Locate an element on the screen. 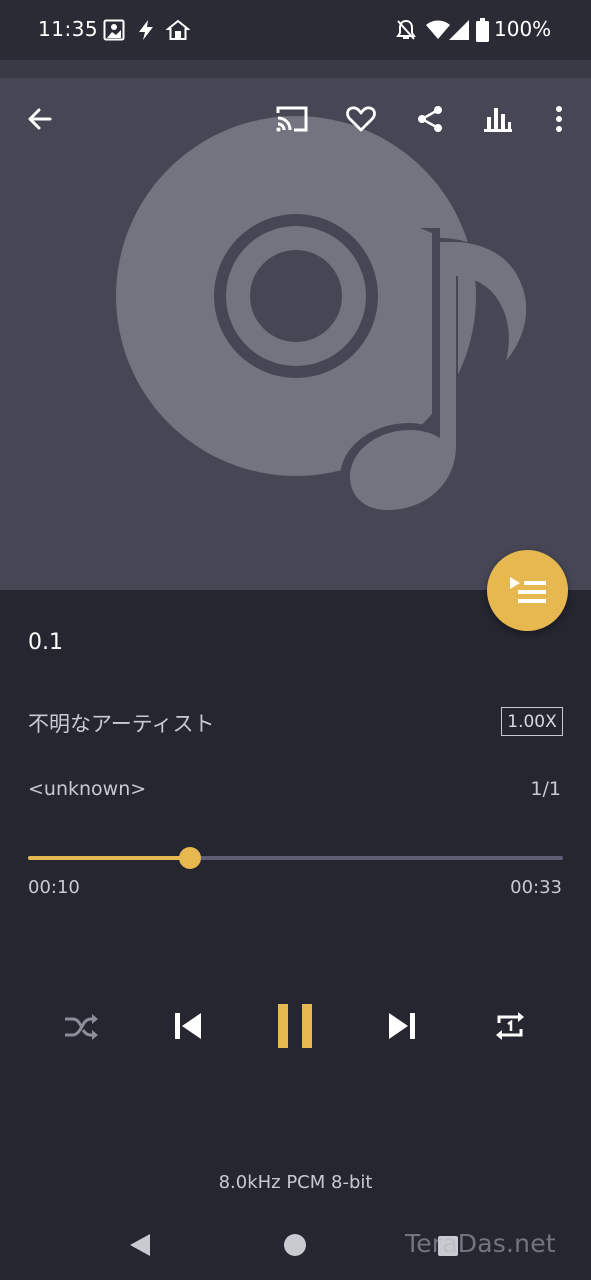  battery-percentage: 100% is located at coordinates (523, 29).